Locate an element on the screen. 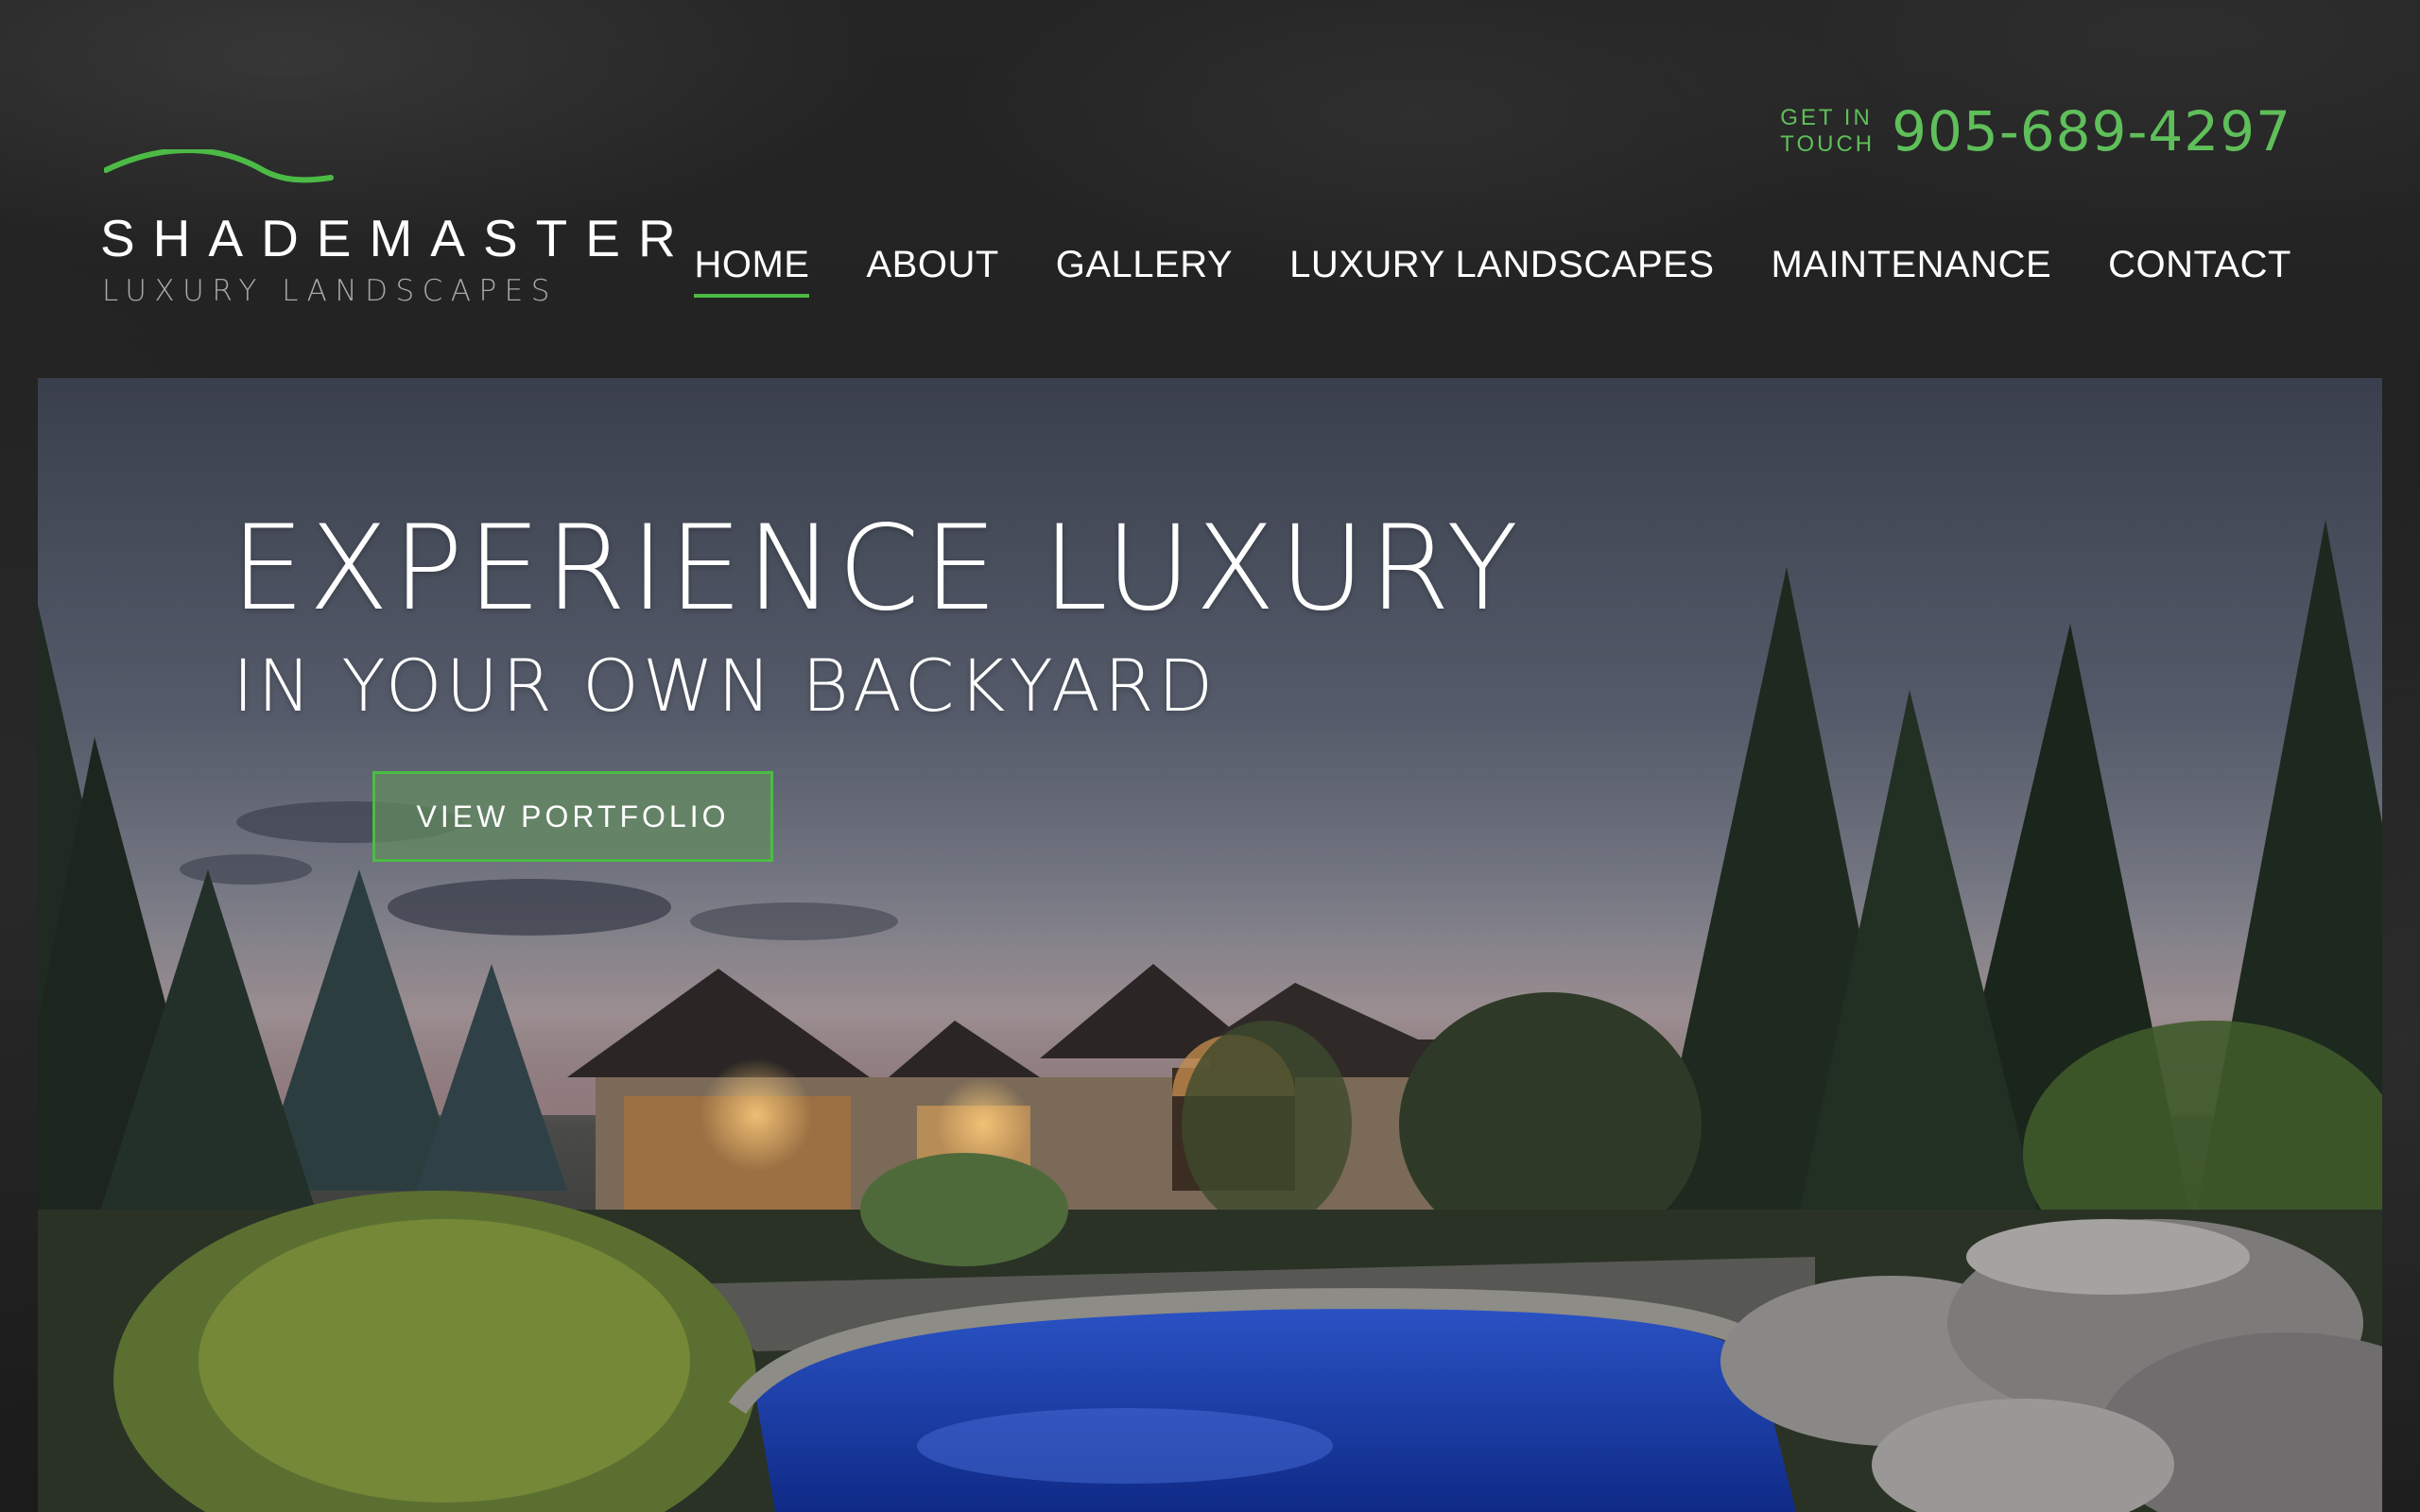  contact-block: GET IN TOUCH 905-689-4297 is located at coordinates (2035, 131).